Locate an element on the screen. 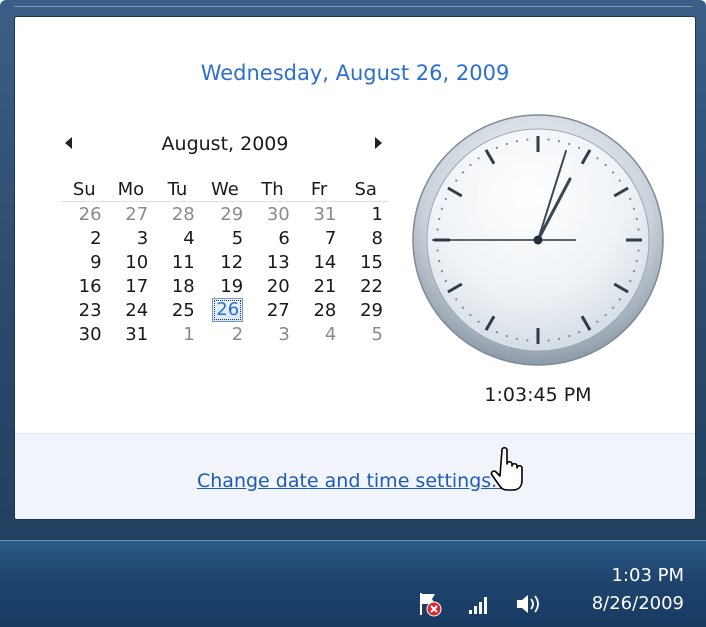  calendar-day: 26 is located at coordinates (84, 214).